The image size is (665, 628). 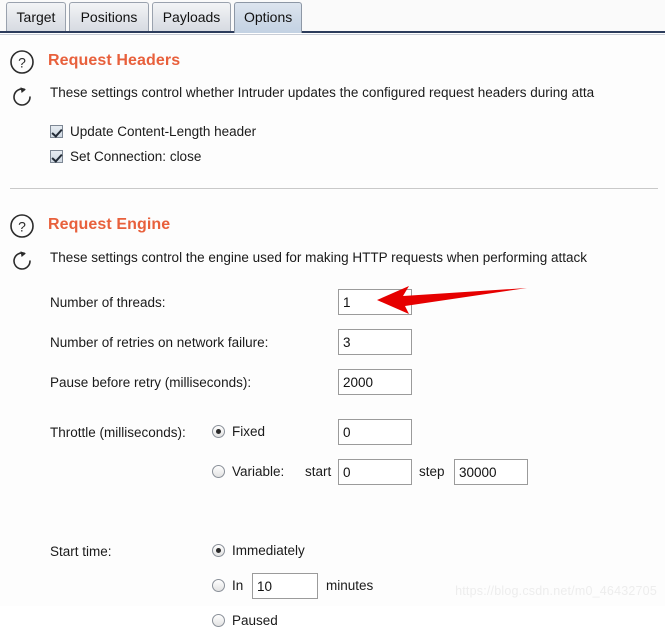 What do you see at coordinates (191, 17) in the screenshot?
I see `tab-payloads: Payloads` at bounding box center [191, 17].